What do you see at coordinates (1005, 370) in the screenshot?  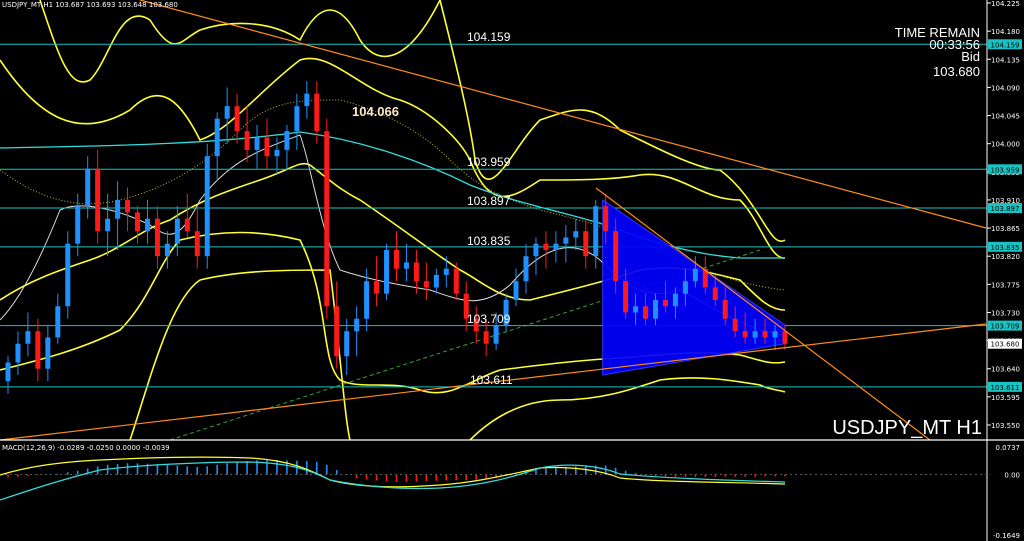 I see `price-tick-label: 103.640` at bounding box center [1005, 370].